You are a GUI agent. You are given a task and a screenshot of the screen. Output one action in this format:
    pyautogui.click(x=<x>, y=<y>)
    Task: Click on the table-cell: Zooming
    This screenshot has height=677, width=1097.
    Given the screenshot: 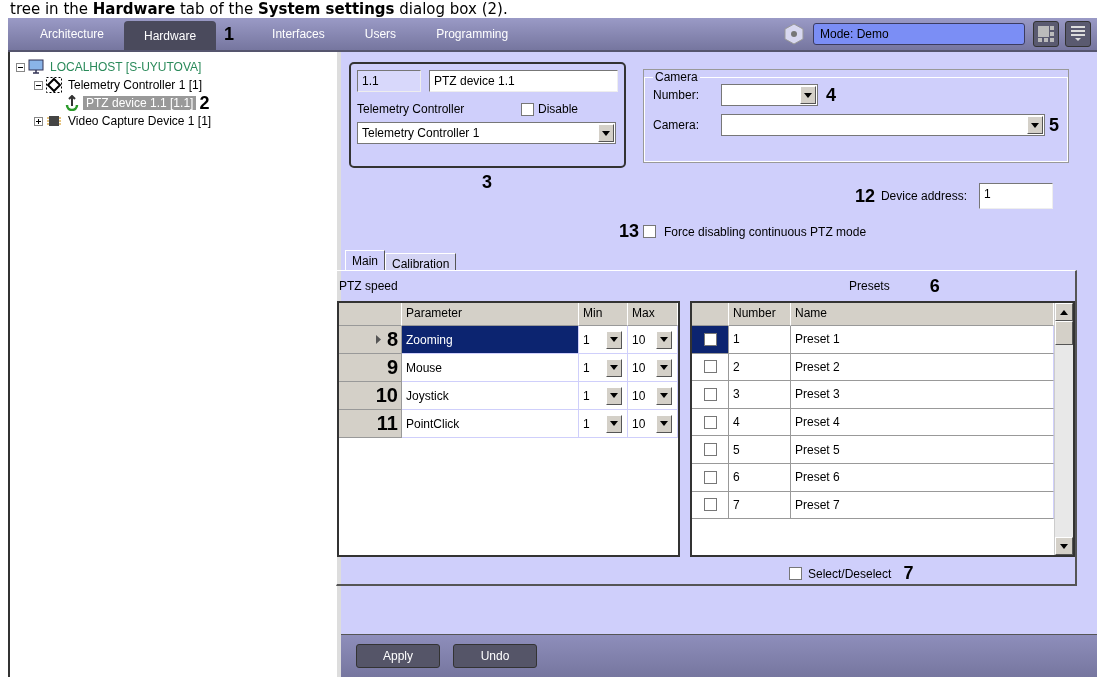 What is the action you would take?
    pyautogui.click(x=490, y=340)
    